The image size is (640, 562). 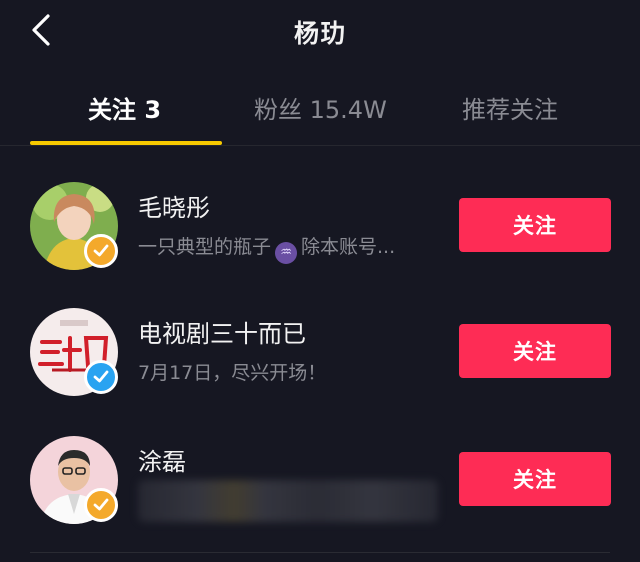 I want to click on user-name: 毛晓彤, so click(x=174, y=205).